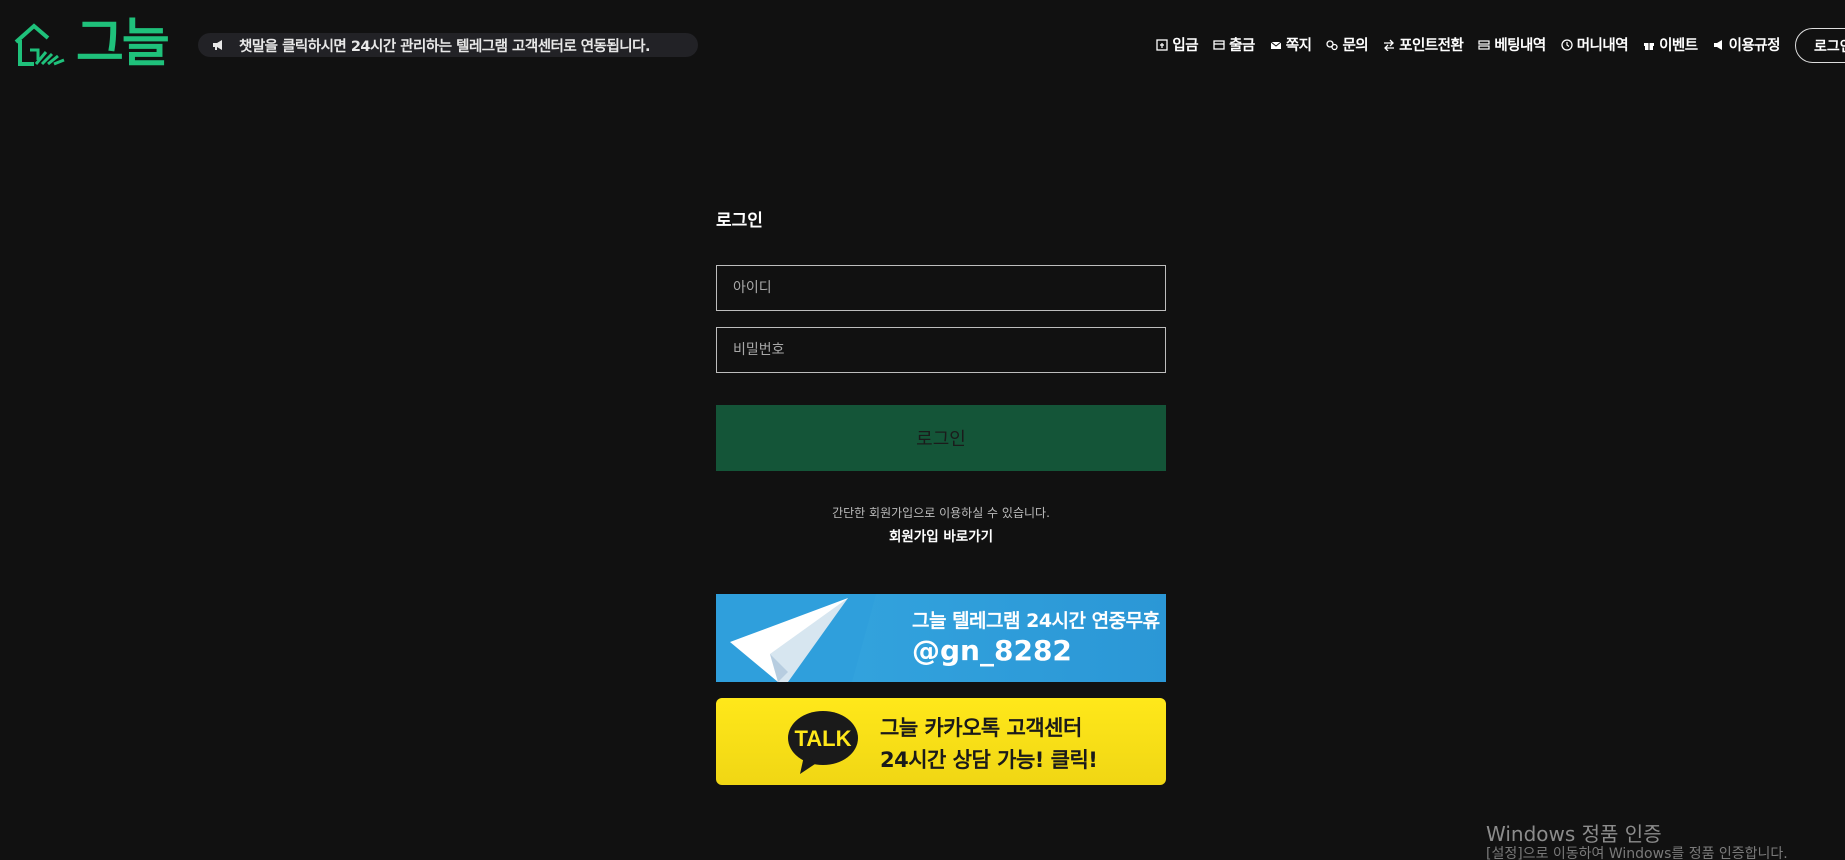 Image resolution: width=1845 pixels, height=860 pixels. What do you see at coordinates (1389, 45) in the screenshot?
I see `exchange-icon` at bounding box center [1389, 45].